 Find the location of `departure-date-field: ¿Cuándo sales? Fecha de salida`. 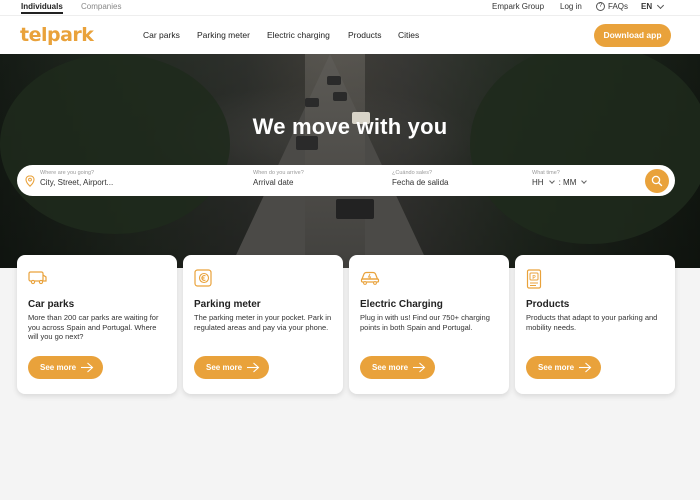

departure-date-field: ¿Cuándo sales? Fecha de salida is located at coordinates (420, 178).